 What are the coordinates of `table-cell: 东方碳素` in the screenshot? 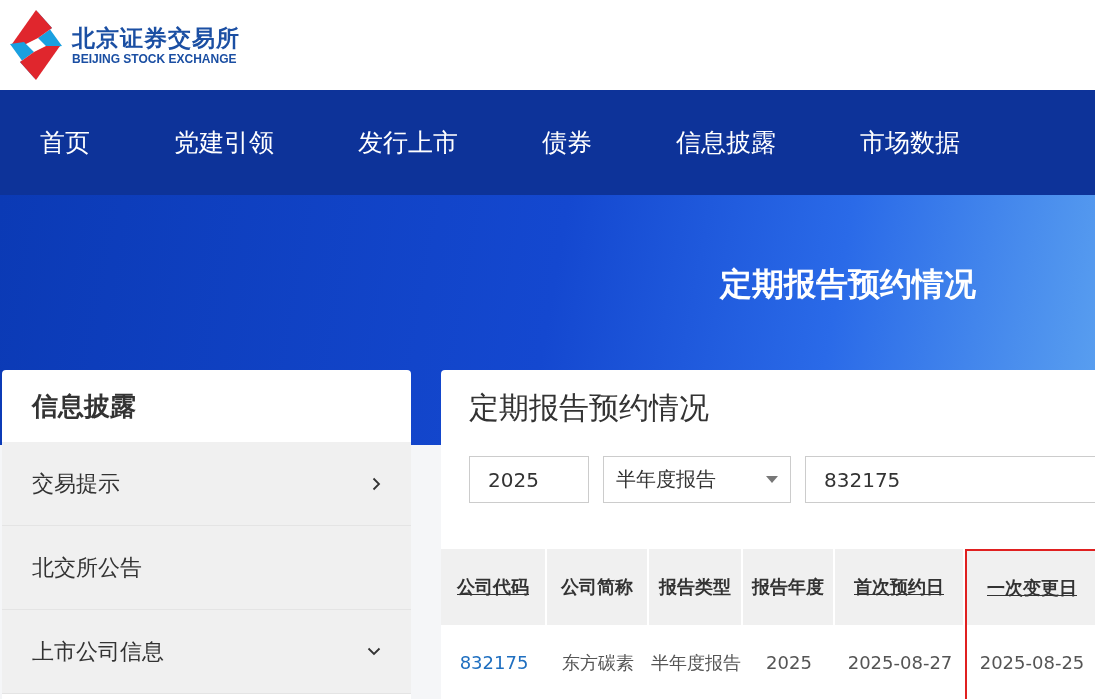 It's located at (598, 662).